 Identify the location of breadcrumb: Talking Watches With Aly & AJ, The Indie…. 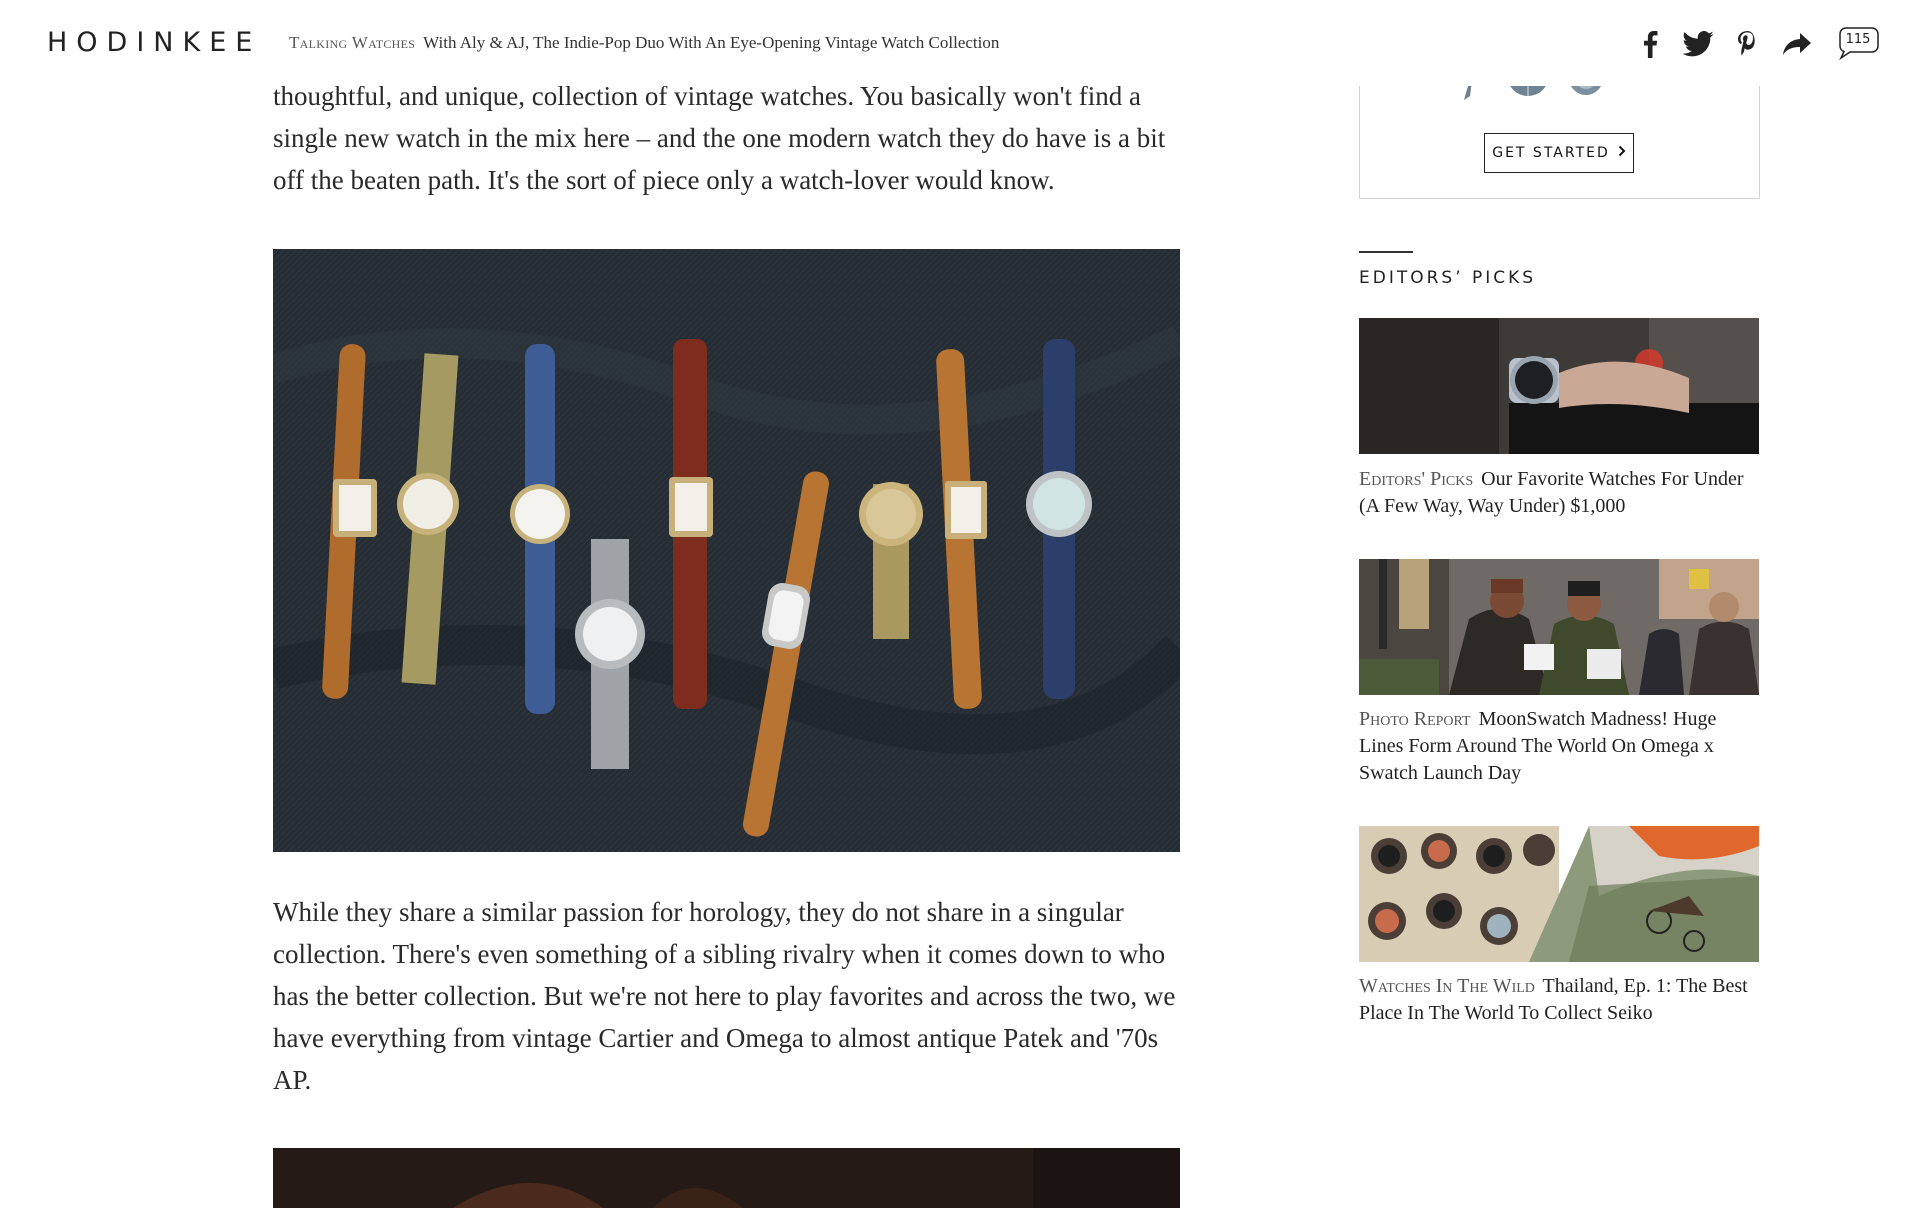
(644, 43).